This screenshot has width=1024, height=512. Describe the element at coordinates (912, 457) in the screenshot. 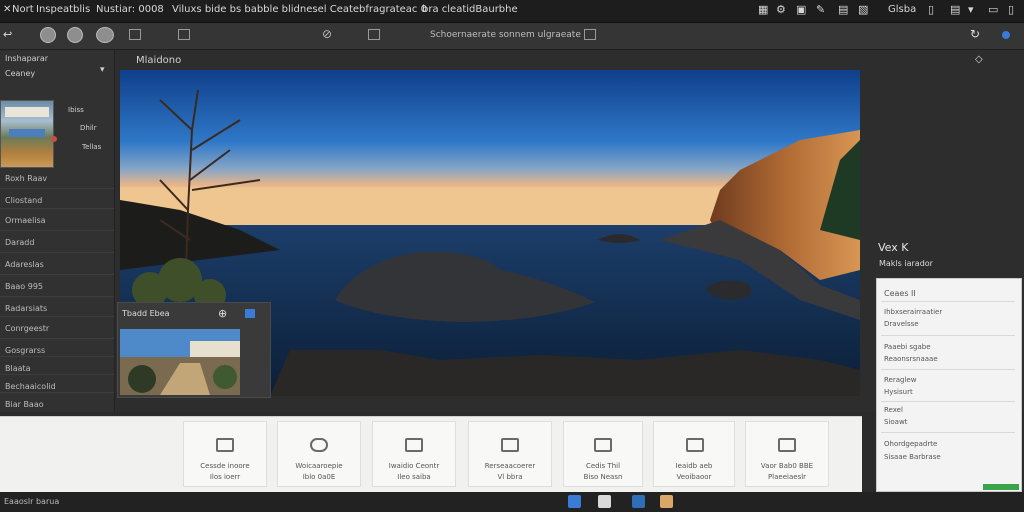

I see `property-value: Sisaae Barbrase` at that location.